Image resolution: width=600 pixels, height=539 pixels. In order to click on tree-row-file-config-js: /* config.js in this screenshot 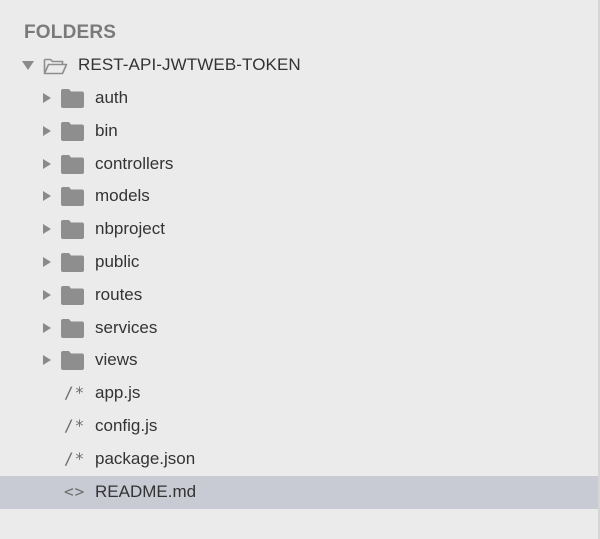, I will do `click(299, 426)`.